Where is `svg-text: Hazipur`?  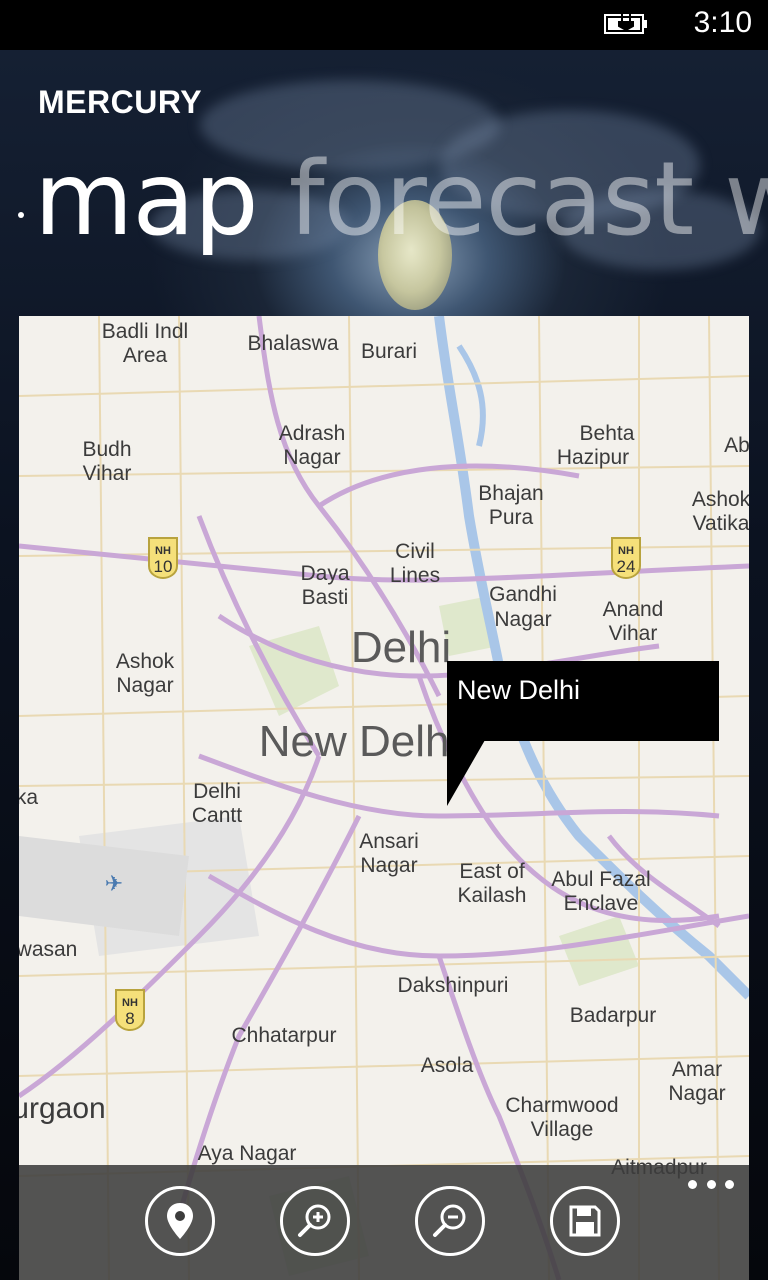 svg-text: Hazipur is located at coordinates (593, 457).